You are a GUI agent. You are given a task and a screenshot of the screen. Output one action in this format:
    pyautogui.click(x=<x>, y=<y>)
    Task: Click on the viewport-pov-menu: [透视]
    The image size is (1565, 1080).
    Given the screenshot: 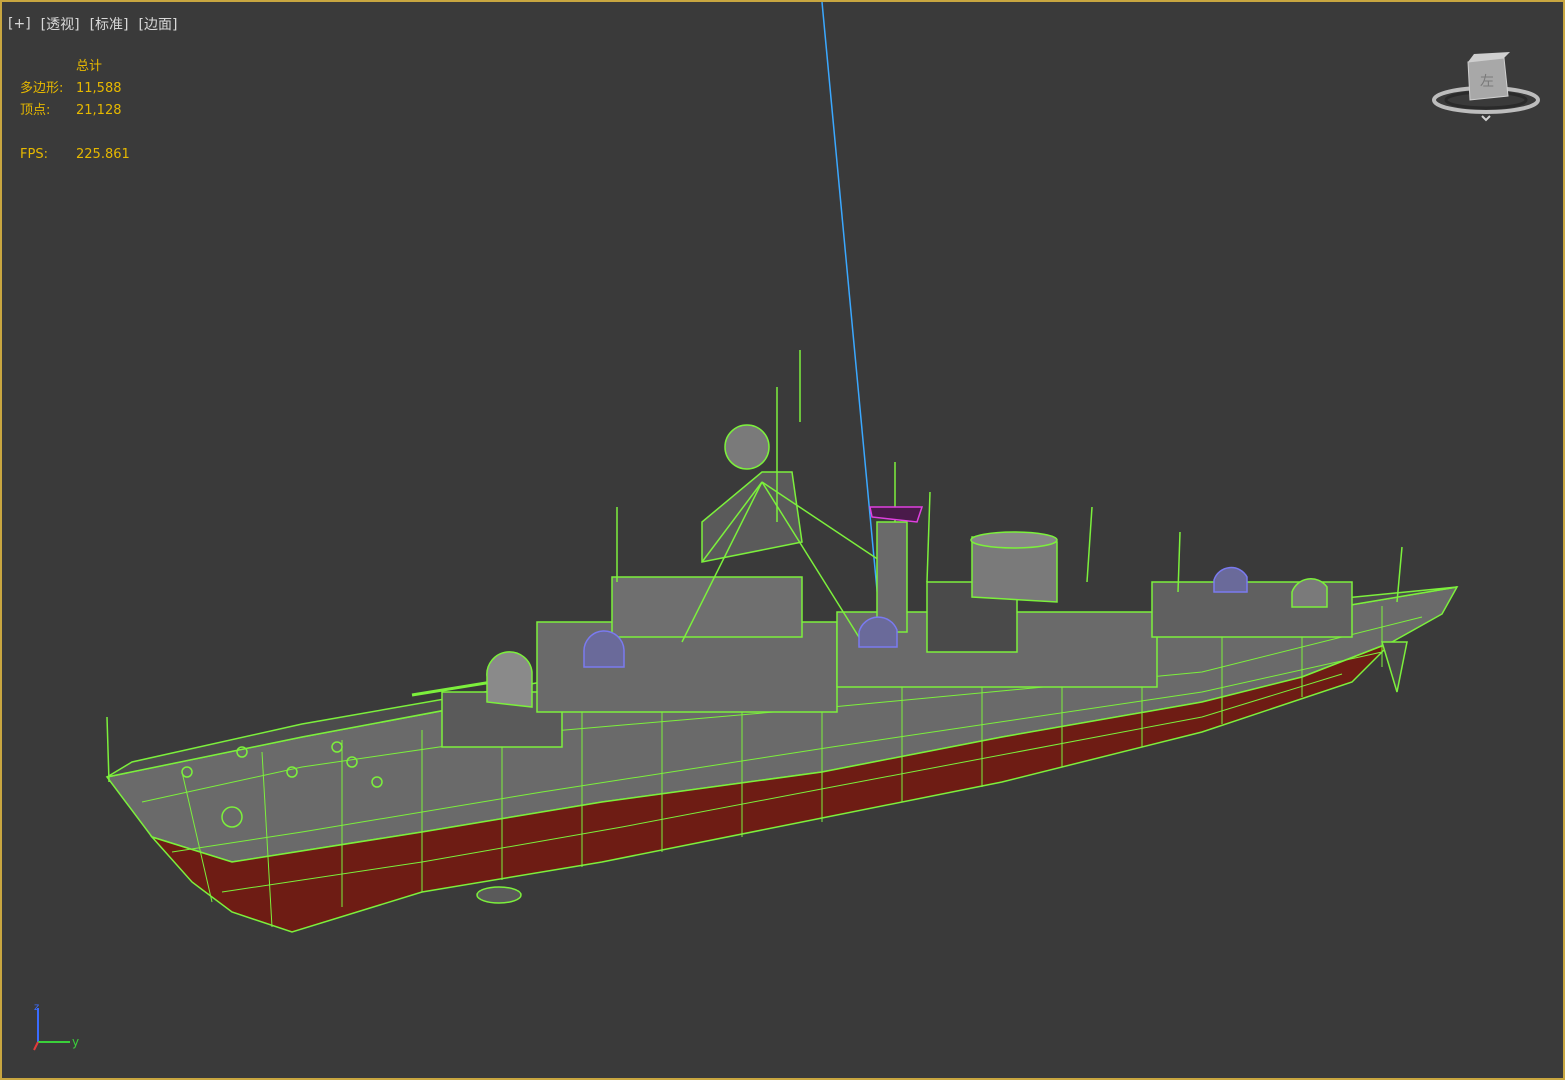 What is the action you would take?
    pyautogui.click(x=60, y=24)
    